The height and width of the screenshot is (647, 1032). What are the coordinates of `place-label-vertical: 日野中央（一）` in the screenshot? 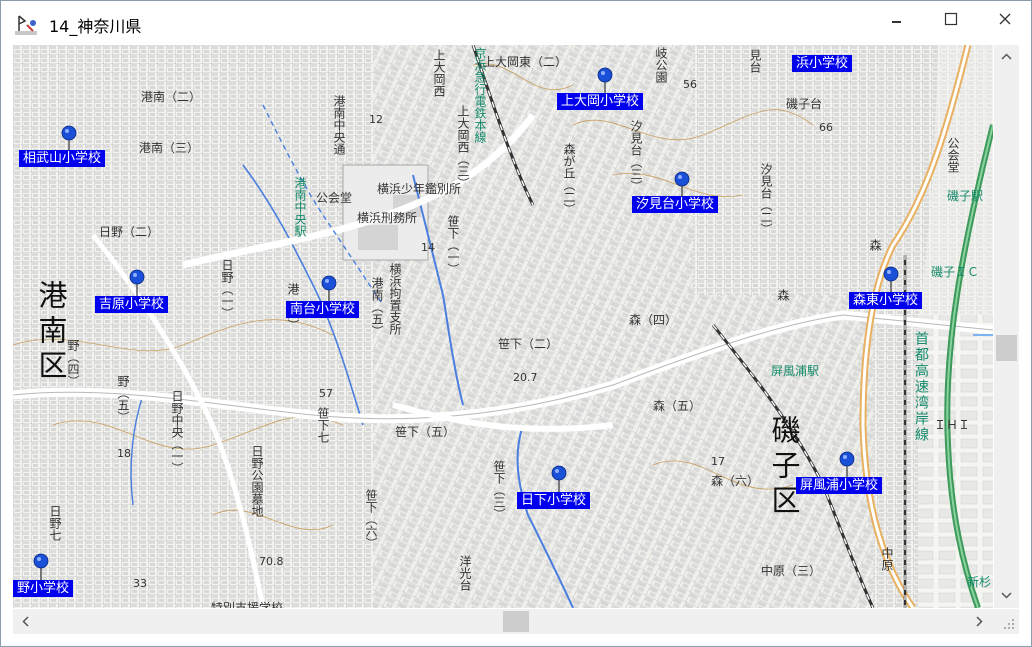 It's located at (177, 432).